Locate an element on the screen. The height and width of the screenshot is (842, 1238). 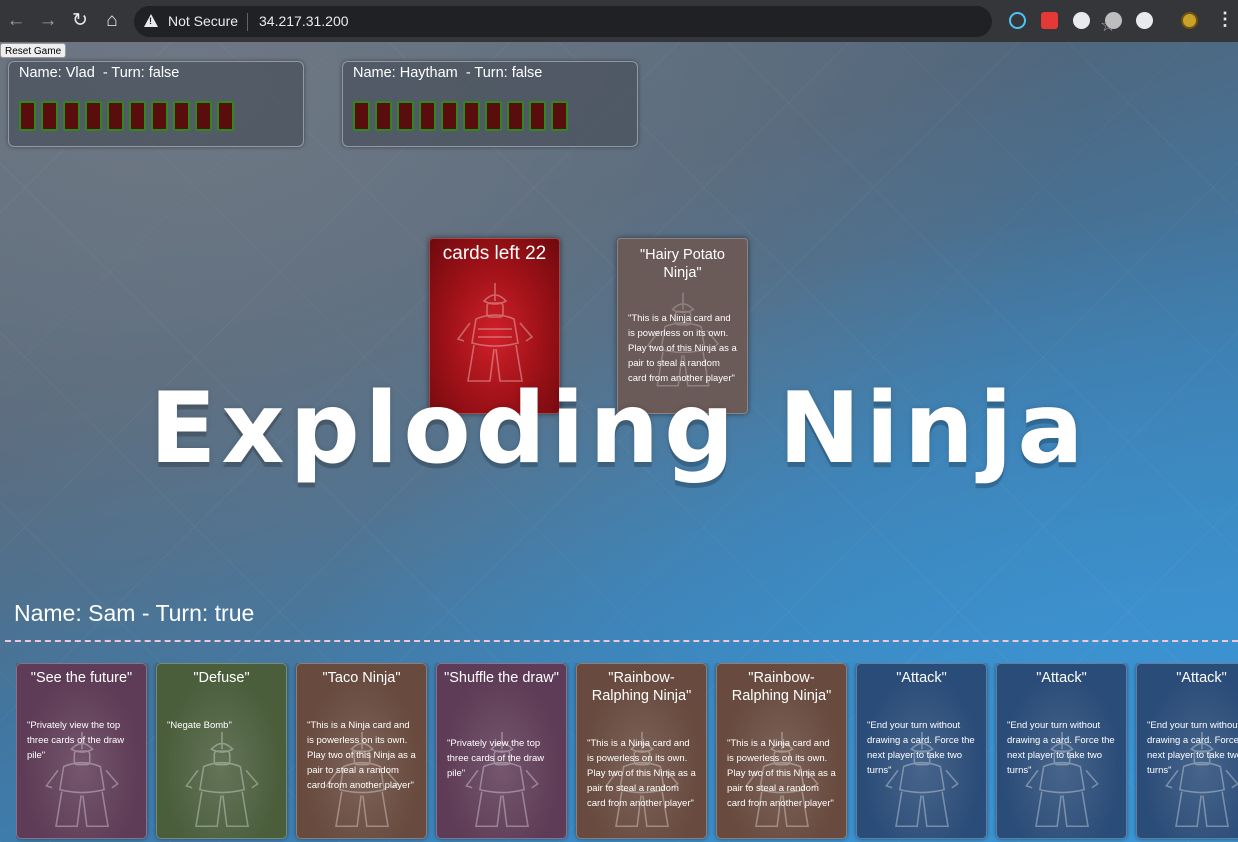
address-separator is located at coordinates (247, 22).